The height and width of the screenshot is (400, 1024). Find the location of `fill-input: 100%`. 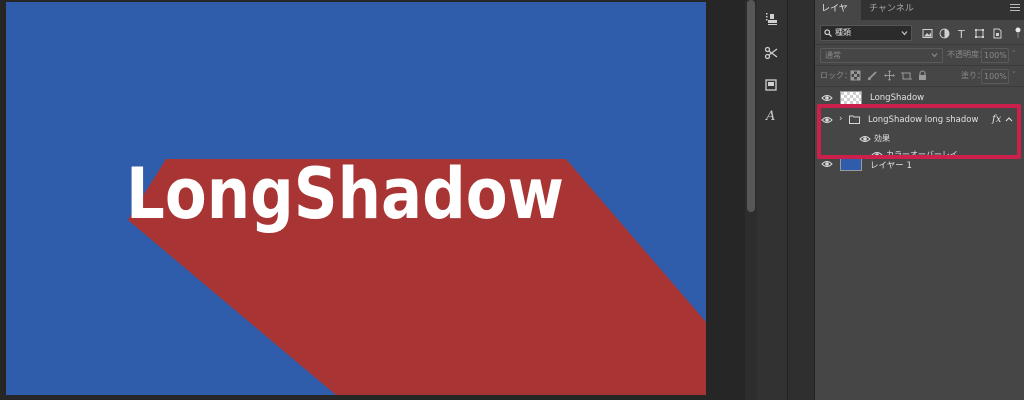

fill-input: 100% is located at coordinates (995, 76).